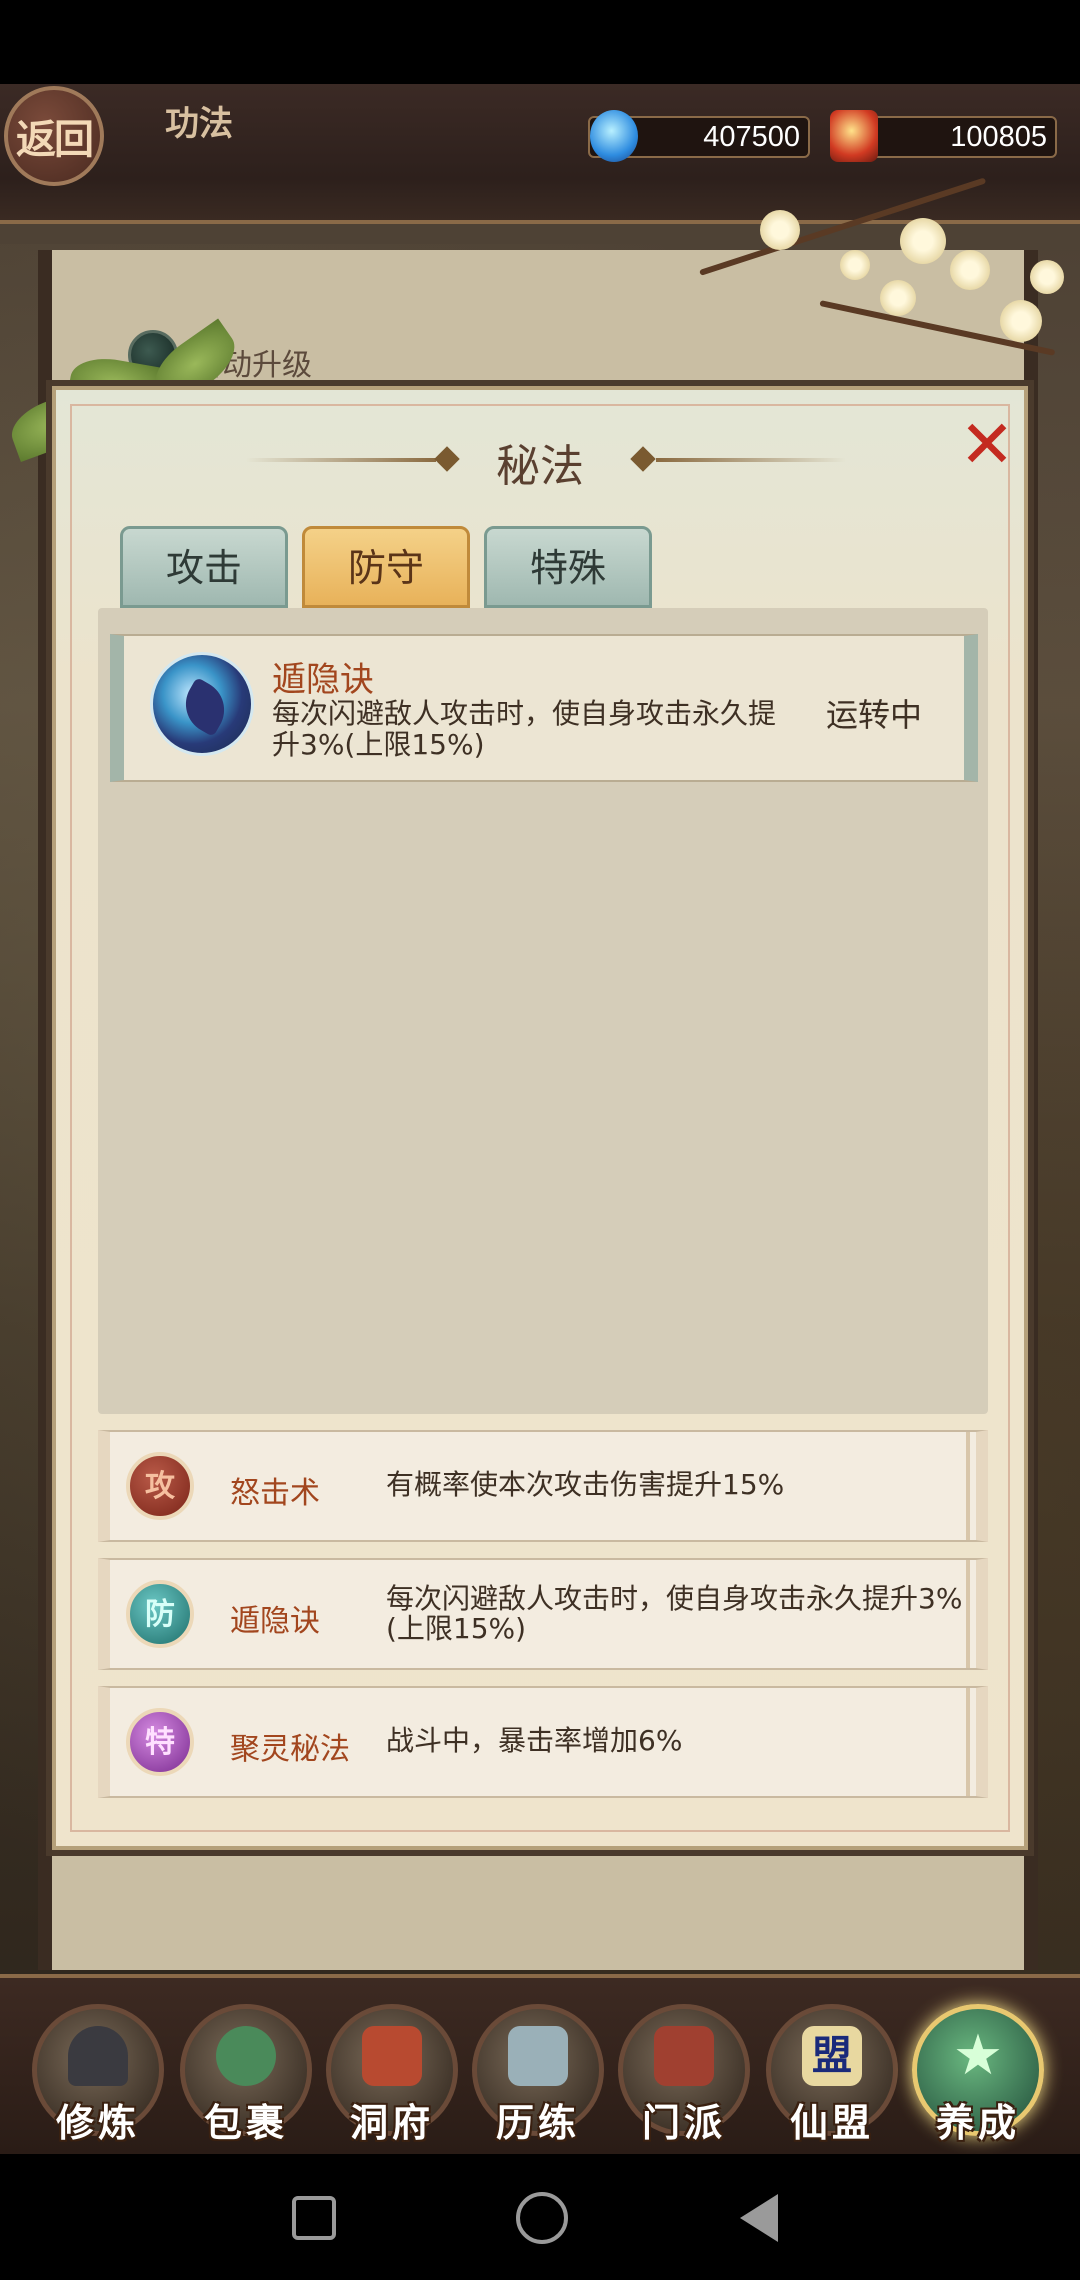  Describe the element at coordinates (674, 1613) in the screenshot. I see `equipped-skill-description: 每次闪避敌人攻击时，使自身攻击永久提升3%(上限15%)` at that location.